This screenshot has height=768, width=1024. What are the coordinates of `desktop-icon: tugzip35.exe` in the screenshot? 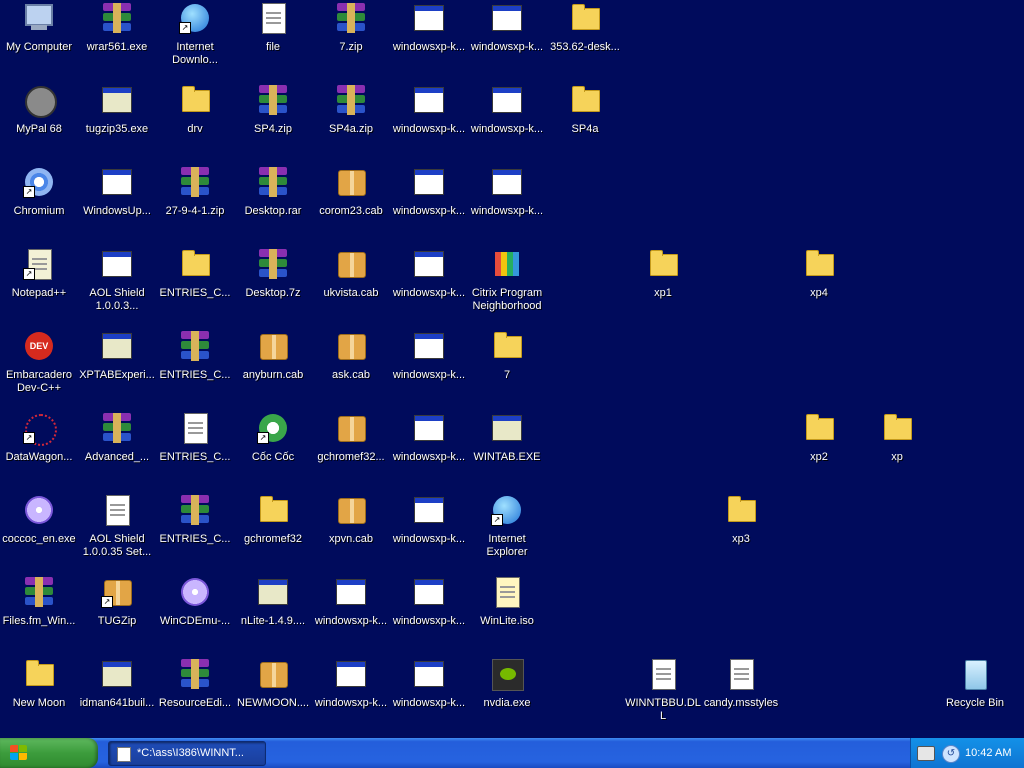 It's located at (117, 122).